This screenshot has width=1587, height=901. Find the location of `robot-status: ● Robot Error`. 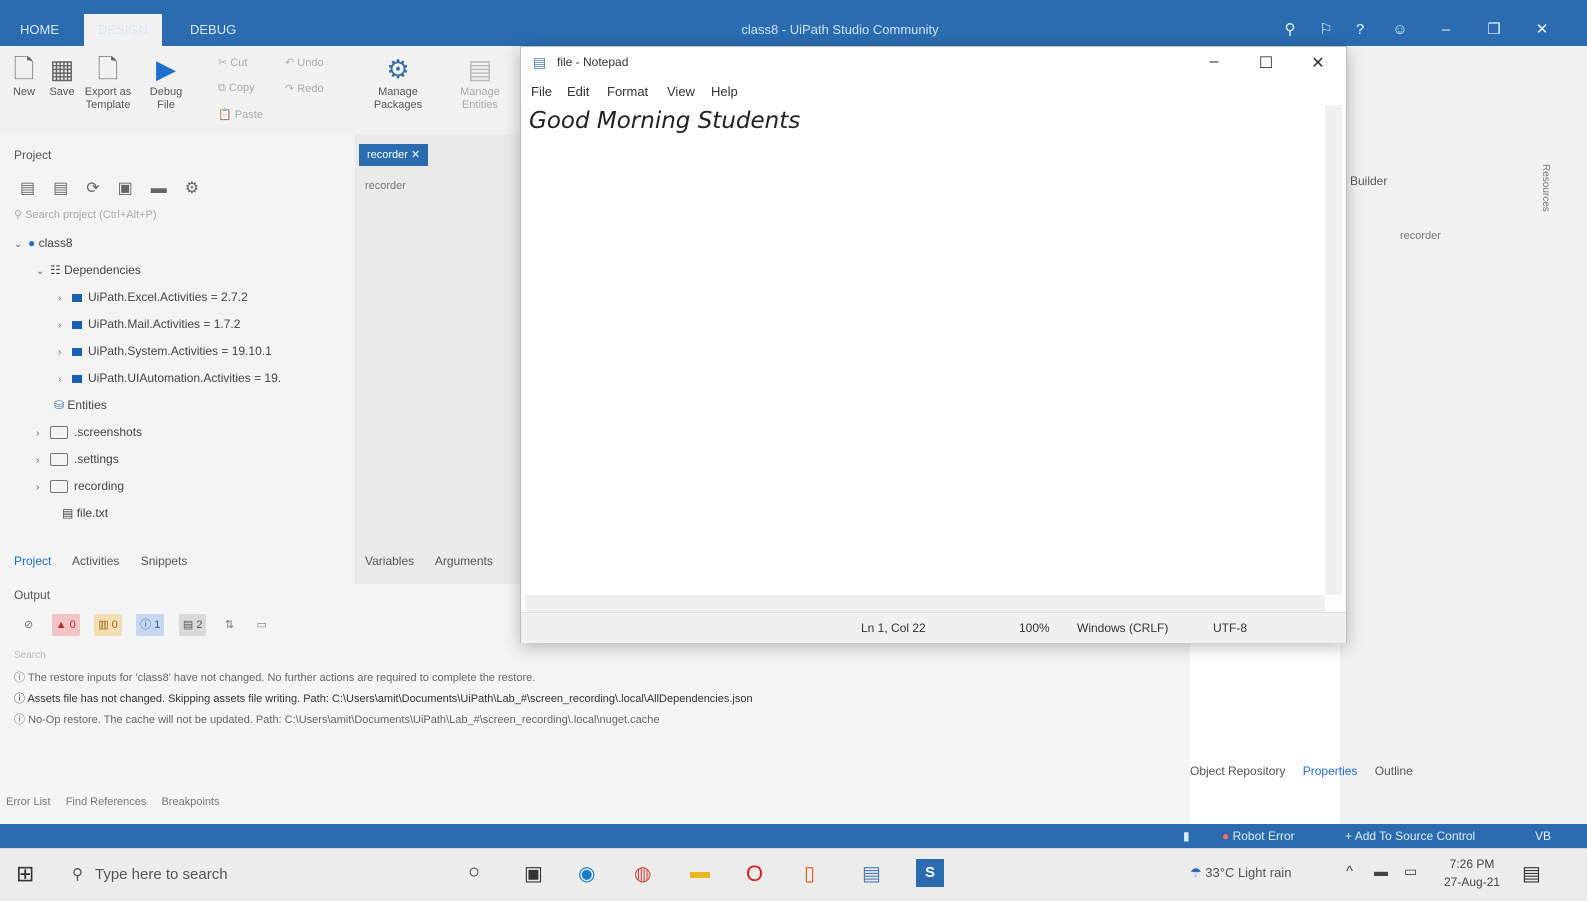

robot-status: ● Robot Error is located at coordinates (1258, 836).